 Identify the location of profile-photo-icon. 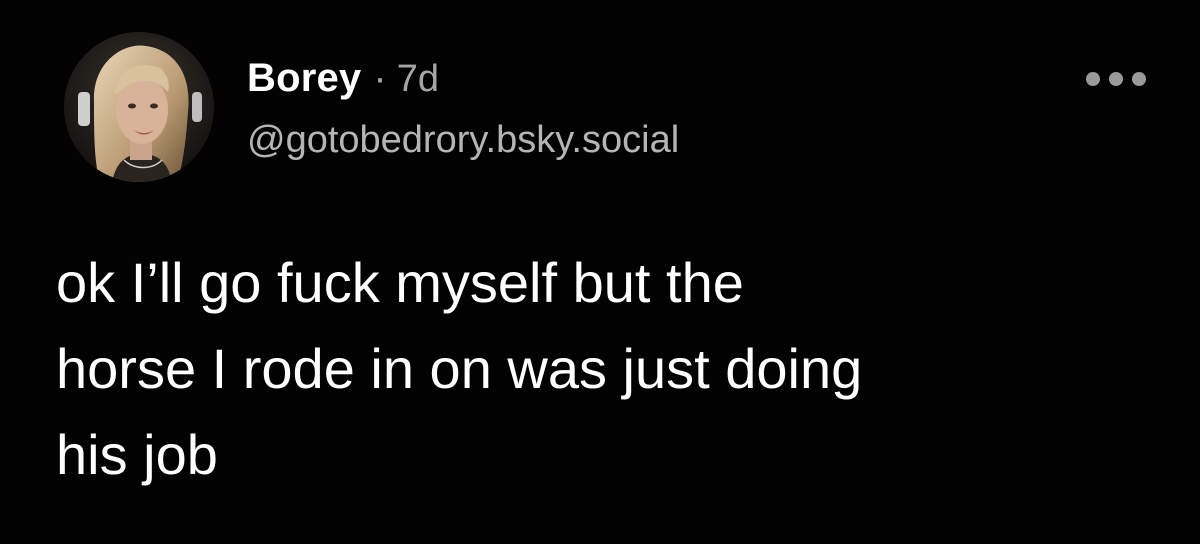
(139, 107).